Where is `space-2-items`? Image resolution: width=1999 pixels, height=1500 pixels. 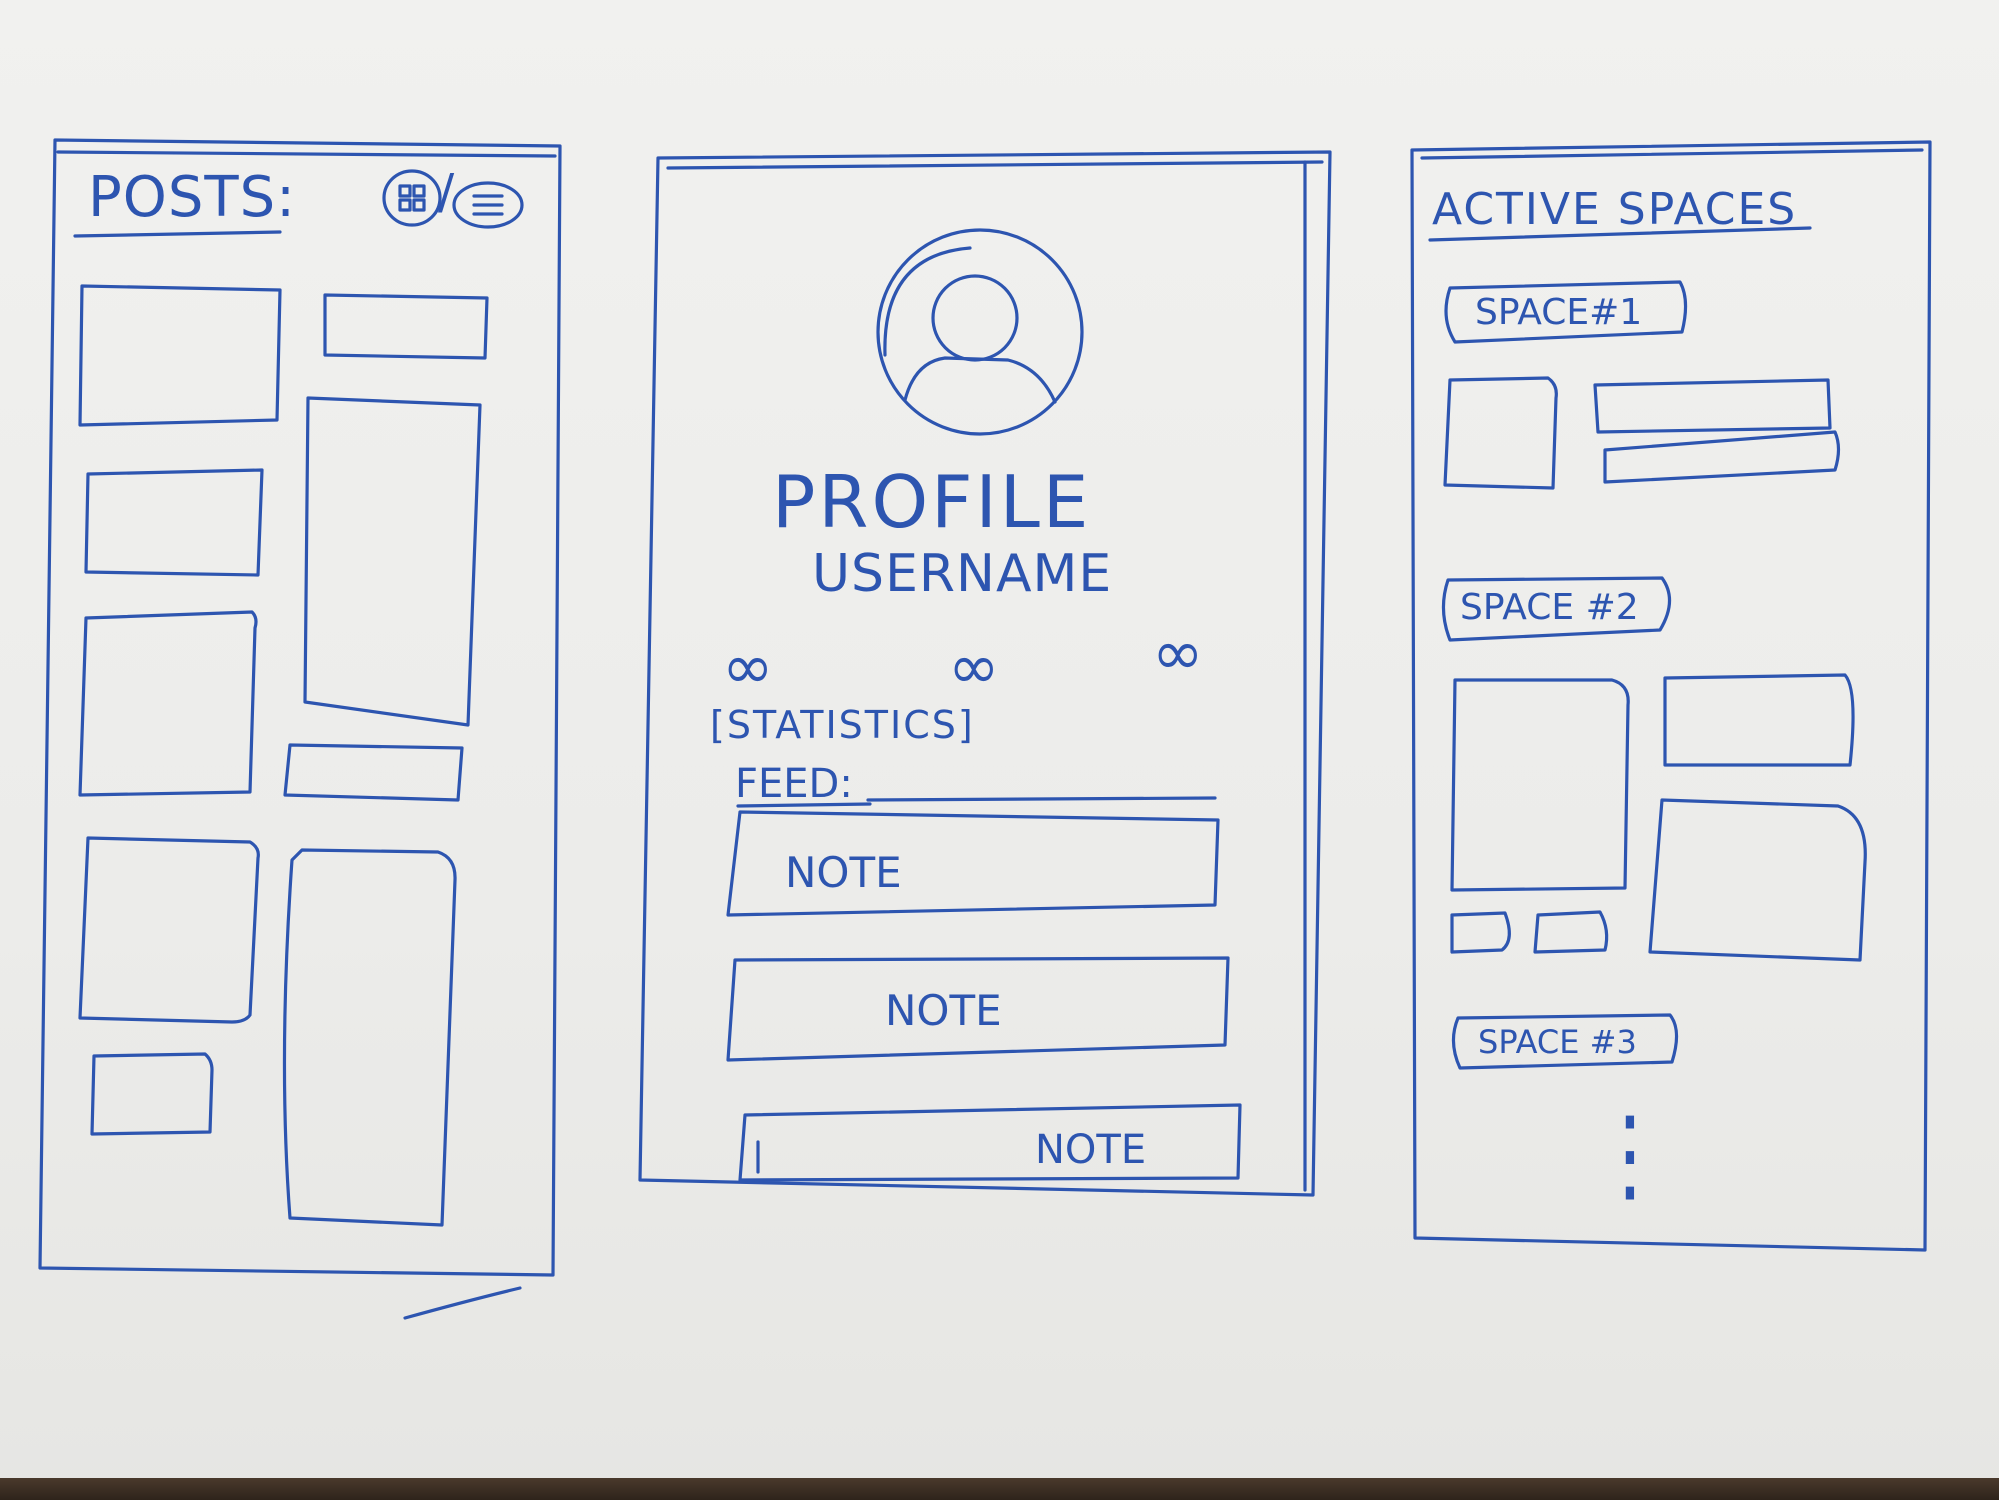
space-2-items is located at coordinates (1658, 817).